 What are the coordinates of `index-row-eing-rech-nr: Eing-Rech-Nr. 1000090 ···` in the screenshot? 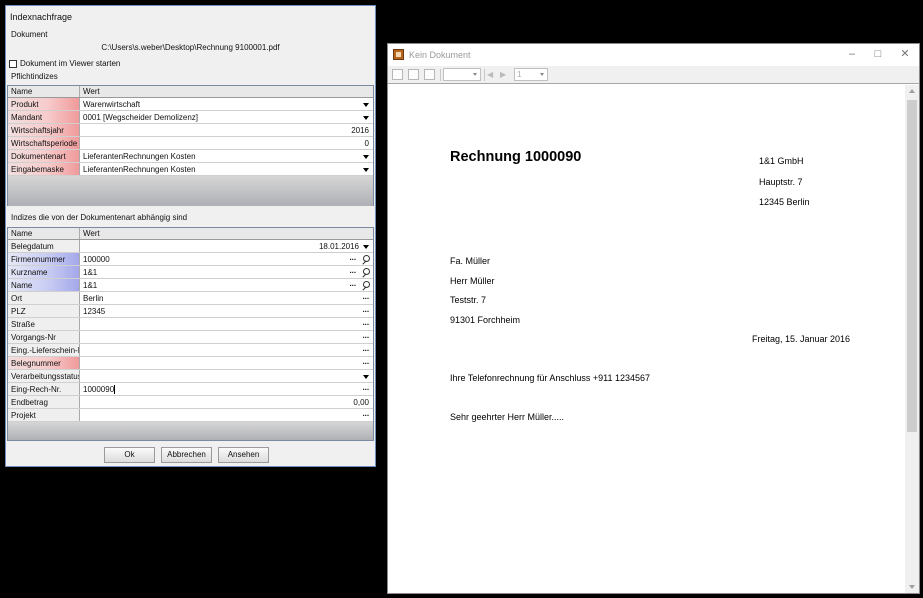 It's located at (190, 389).